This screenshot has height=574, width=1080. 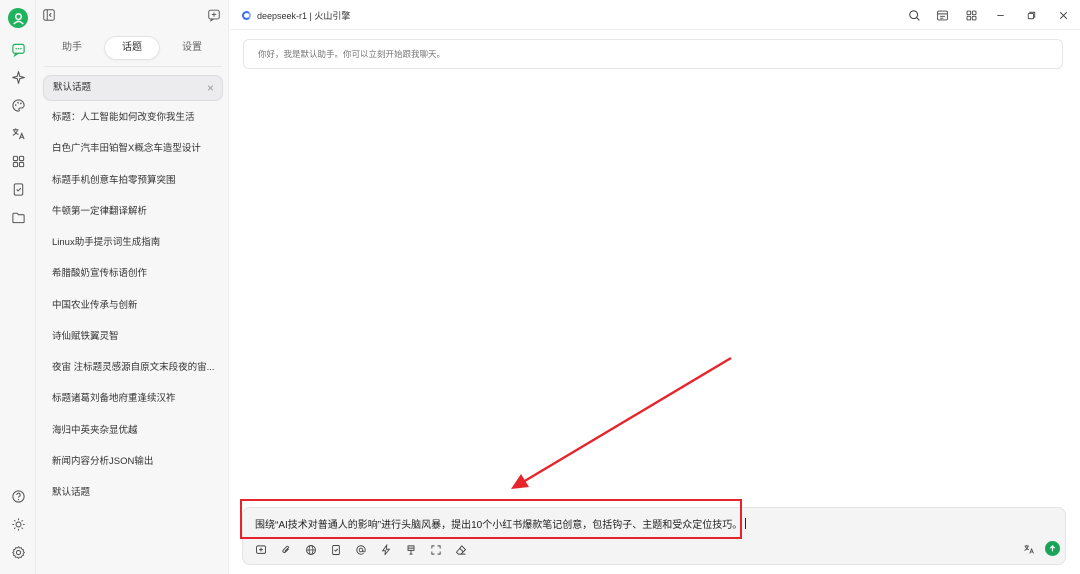 I want to click on grid-icon, so click(x=971, y=15).